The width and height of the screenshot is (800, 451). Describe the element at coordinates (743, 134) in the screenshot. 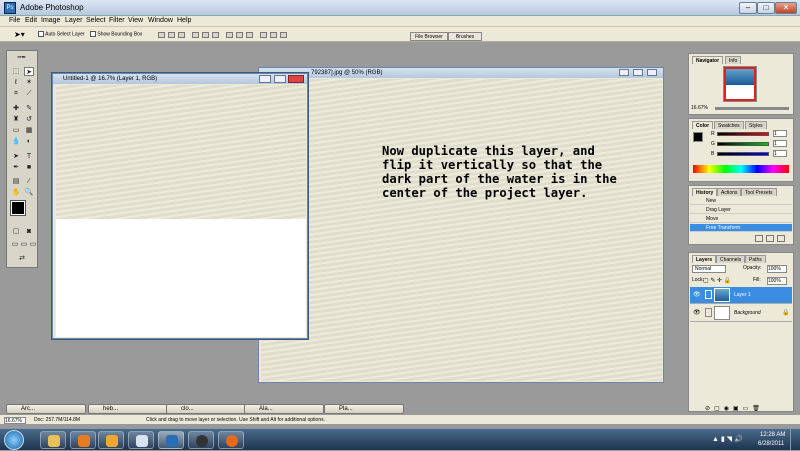

I see `red-slider` at that location.